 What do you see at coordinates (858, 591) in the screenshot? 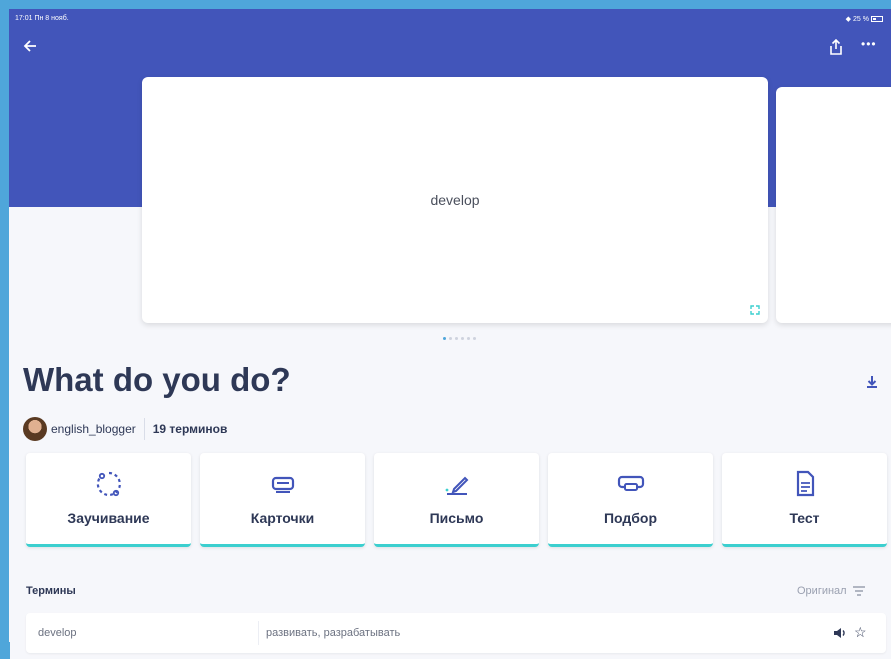
I see `filter-icon` at bounding box center [858, 591].